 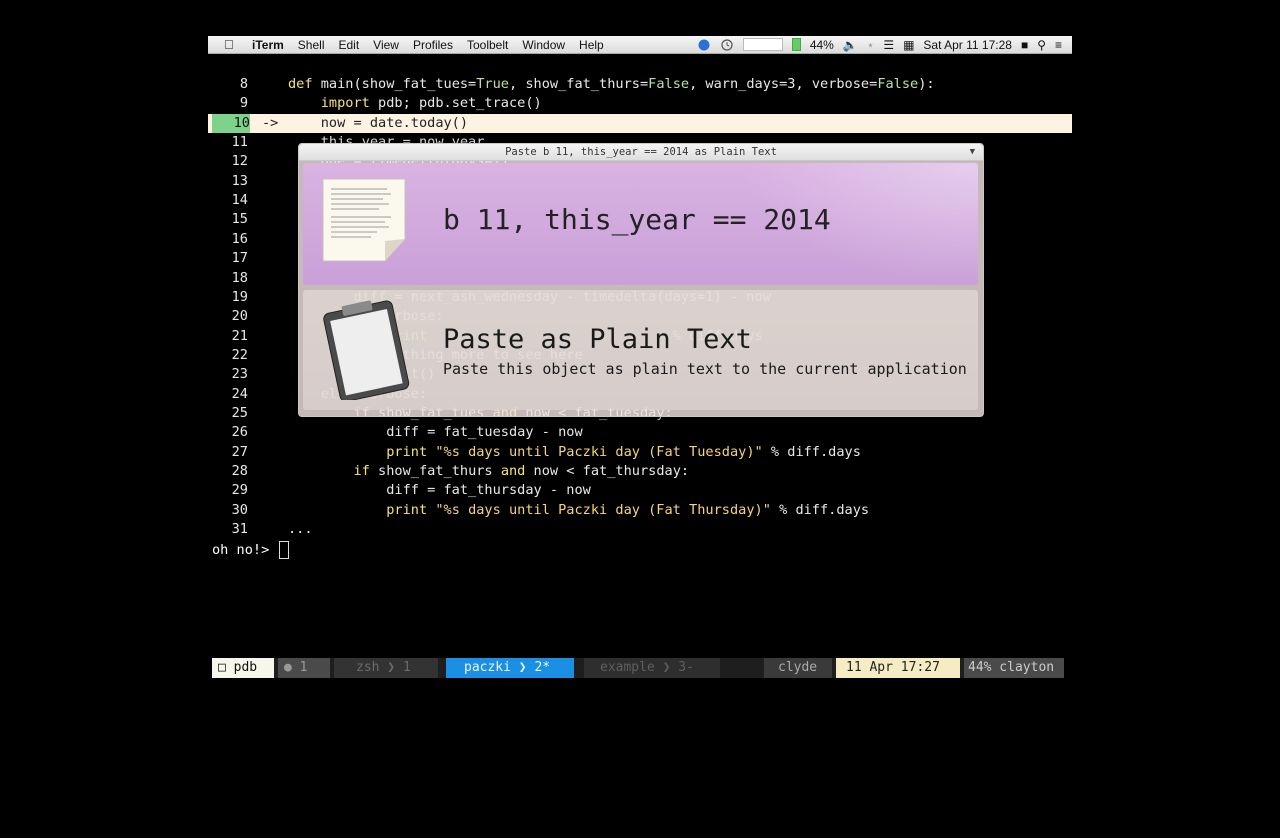 What do you see at coordinates (239, 412) in the screenshot?
I see `line-number: 25` at bounding box center [239, 412].